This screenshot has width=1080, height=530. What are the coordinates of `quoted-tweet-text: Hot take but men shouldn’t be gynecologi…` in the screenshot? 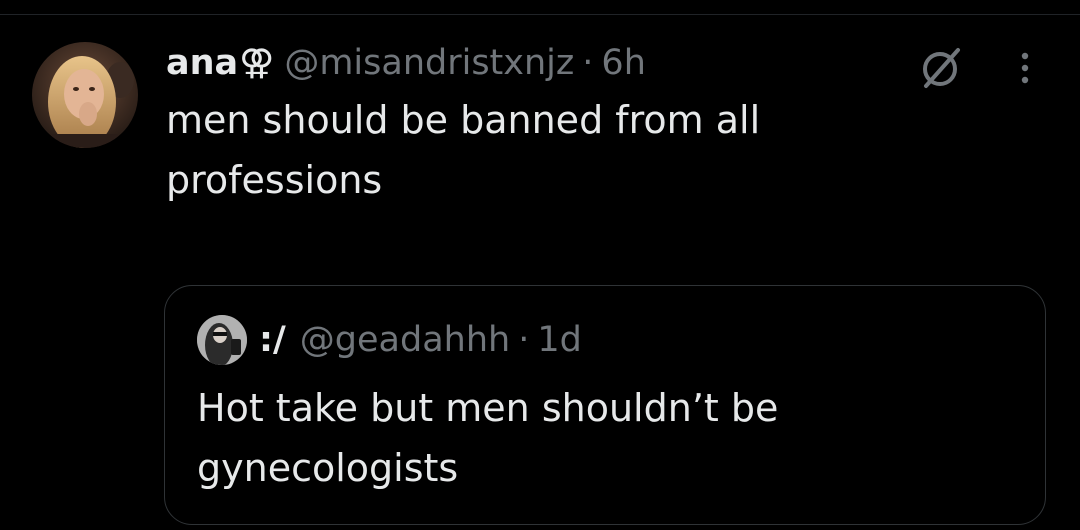 It's located at (488, 438).